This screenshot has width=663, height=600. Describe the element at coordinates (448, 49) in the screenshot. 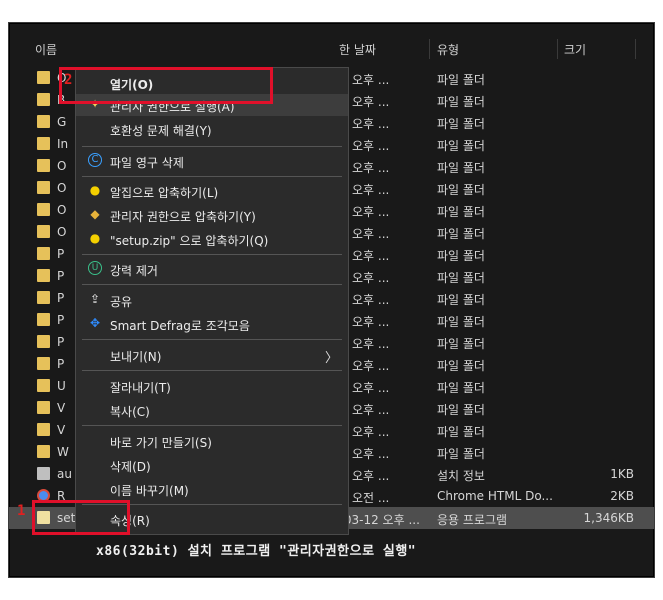

I see `column-type: 유형` at that location.